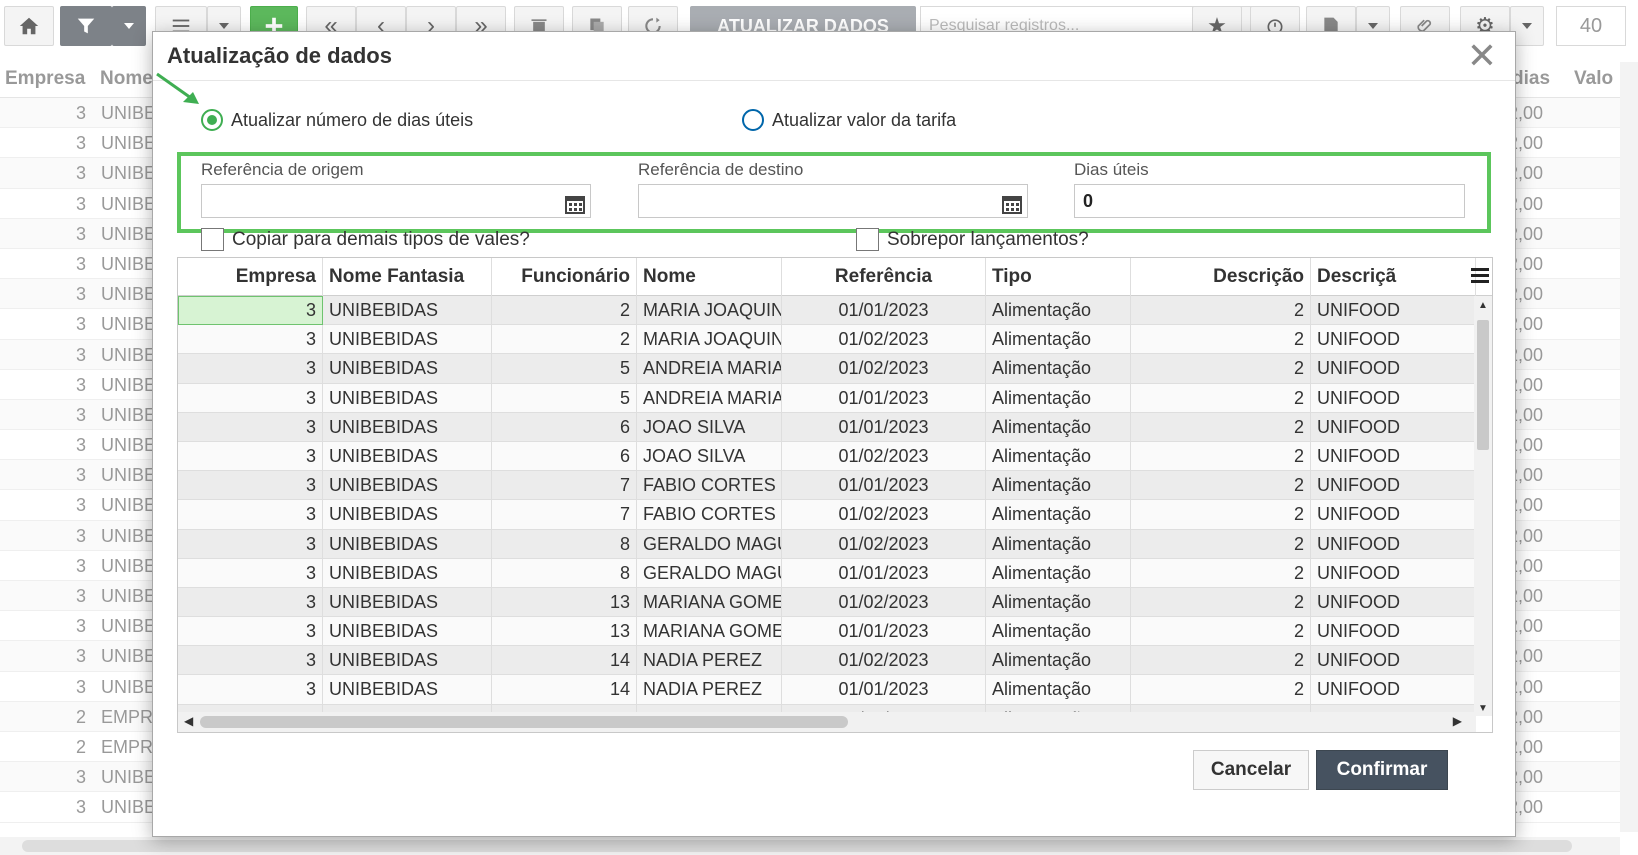 The height and width of the screenshot is (855, 1638). What do you see at coordinates (29, 26) in the screenshot?
I see `home-button` at bounding box center [29, 26].